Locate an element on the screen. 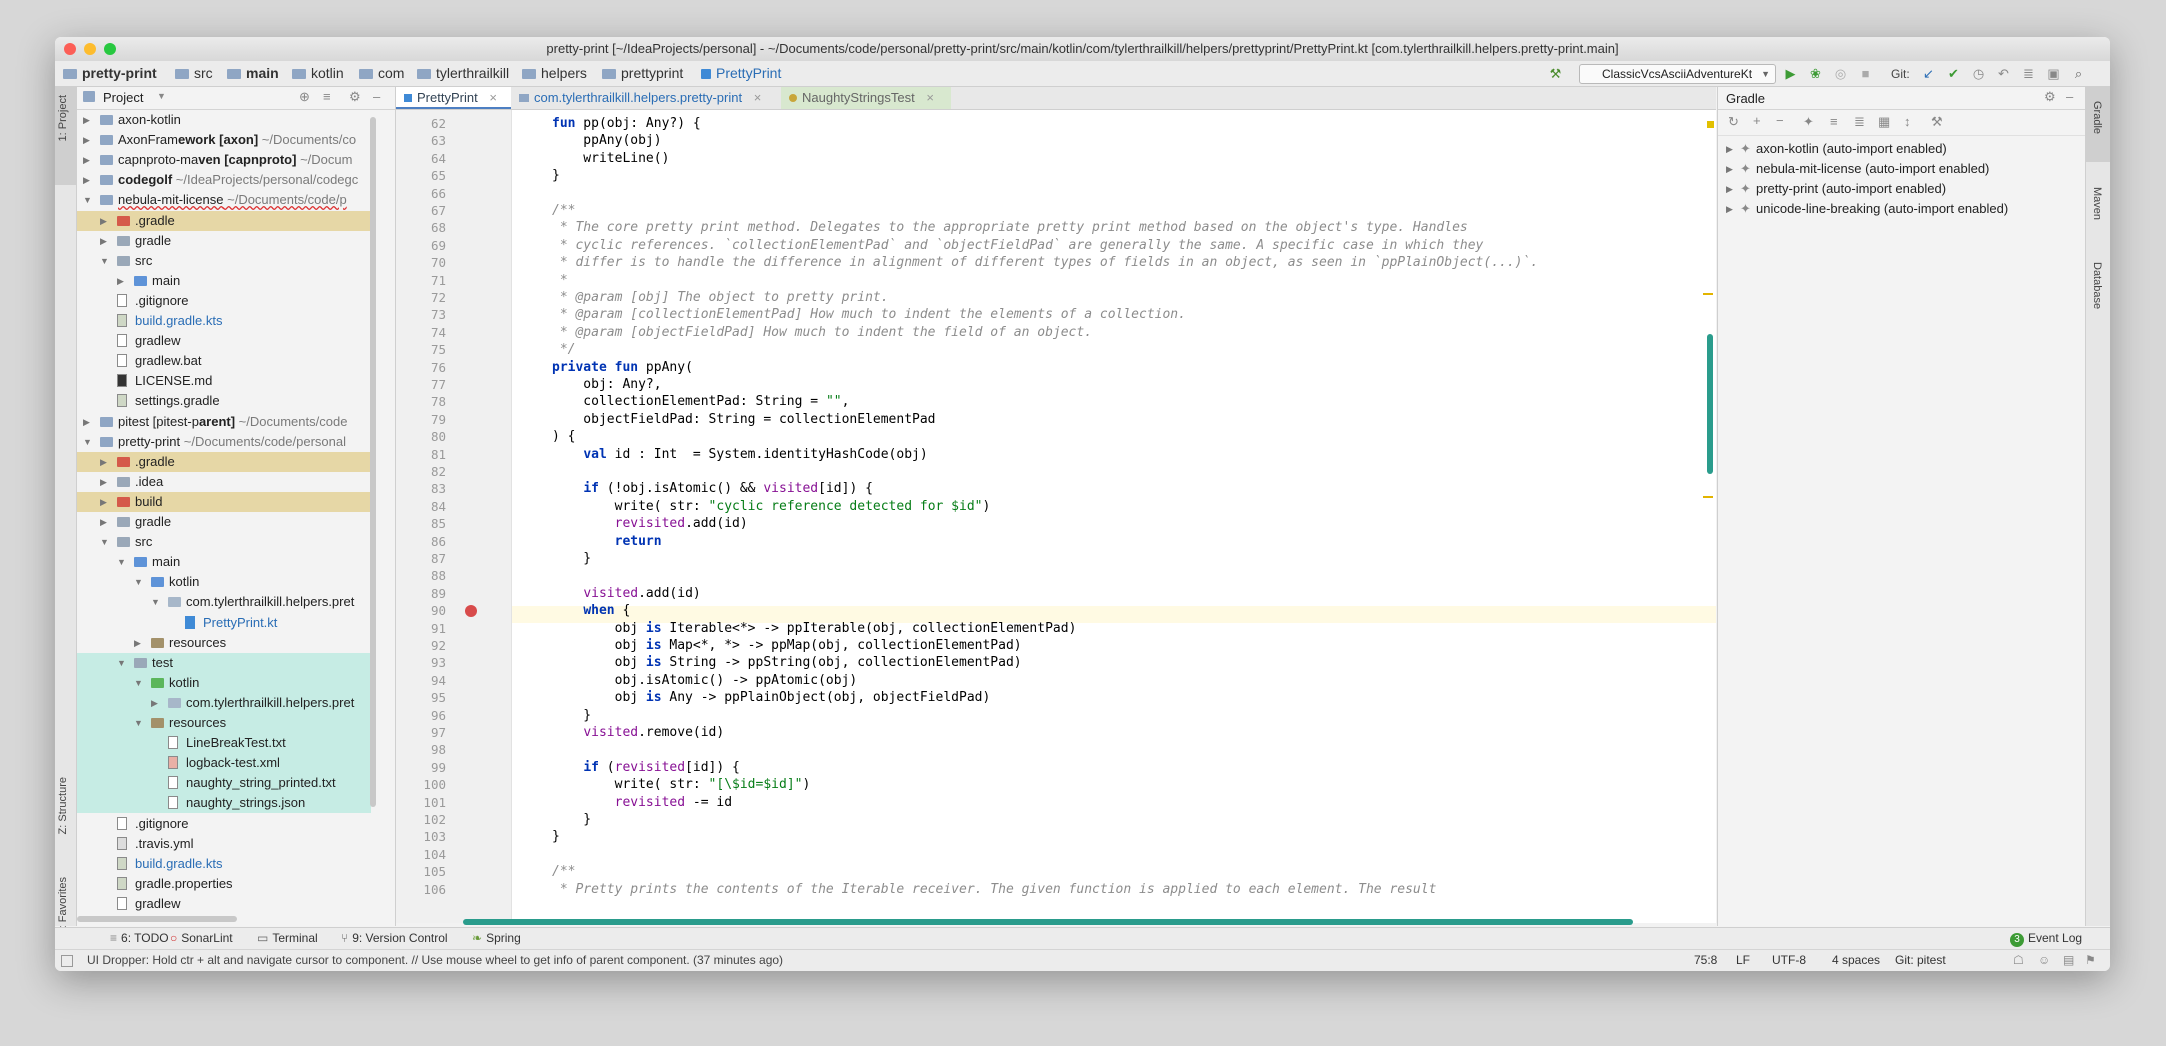 Image resolution: width=2166 pixels, height=1046 pixels. gradle-project-item: ▶ ✦ pretty-print (auto-import enabled) is located at coordinates (1898, 189).